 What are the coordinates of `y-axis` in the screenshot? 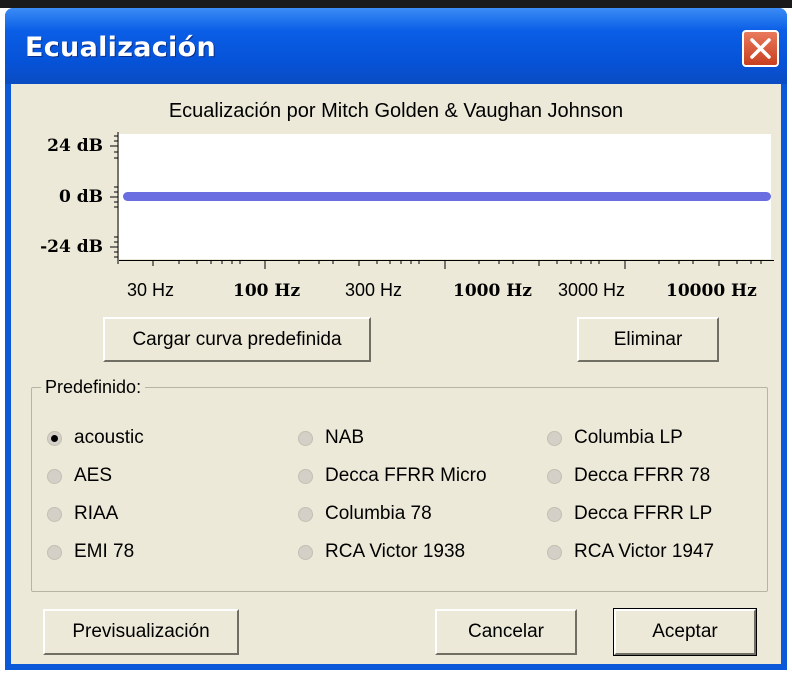 It's located at (114, 198).